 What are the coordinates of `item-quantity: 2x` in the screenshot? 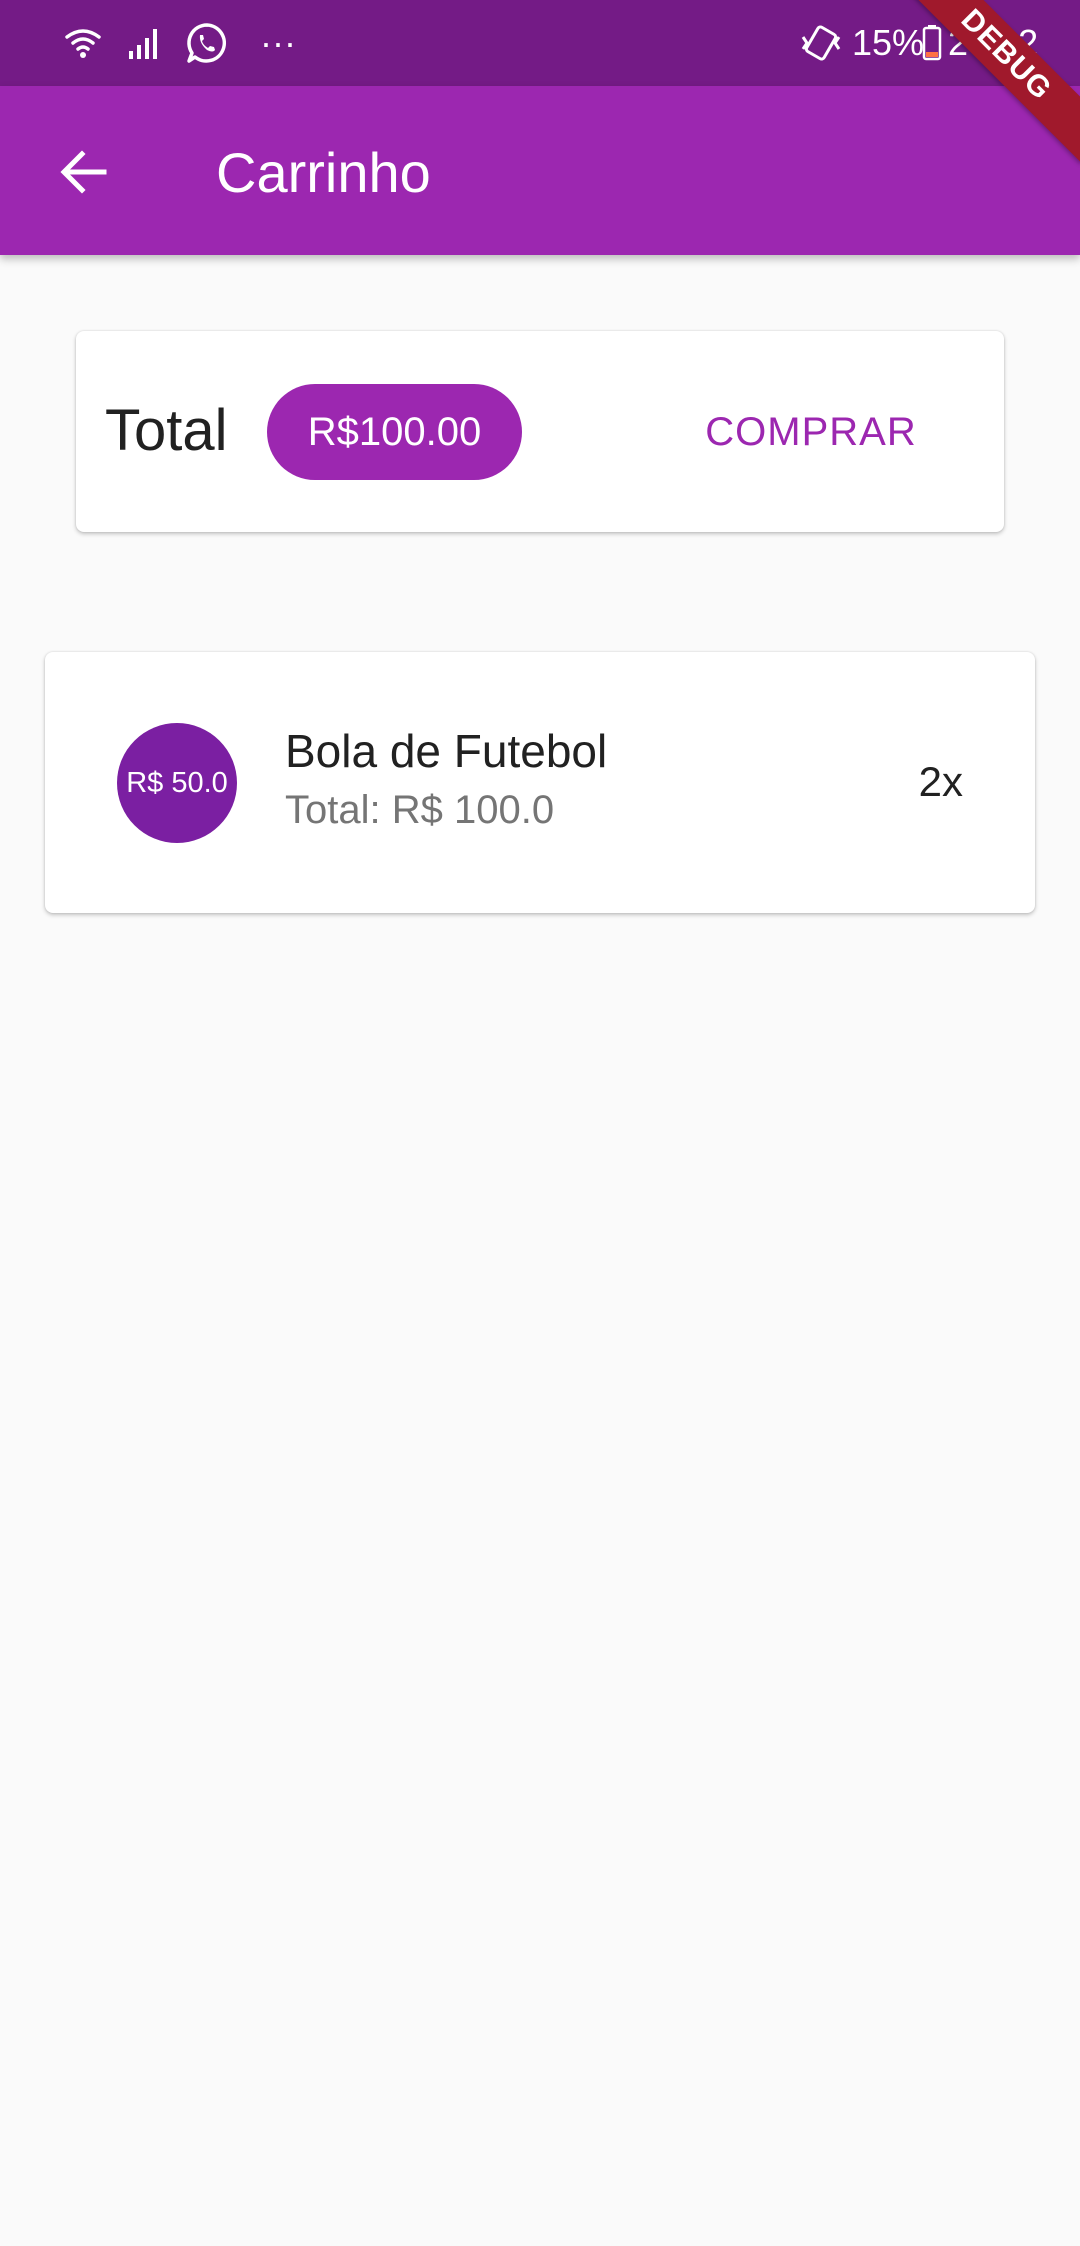 It's located at (940, 781).